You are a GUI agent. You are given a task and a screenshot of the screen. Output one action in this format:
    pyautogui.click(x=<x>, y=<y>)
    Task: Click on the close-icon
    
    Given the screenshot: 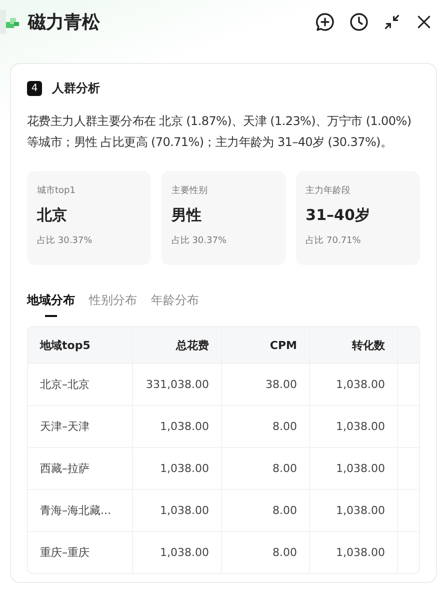 What is the action you would take?
    pyautogui.click(x=424, y=22)
    